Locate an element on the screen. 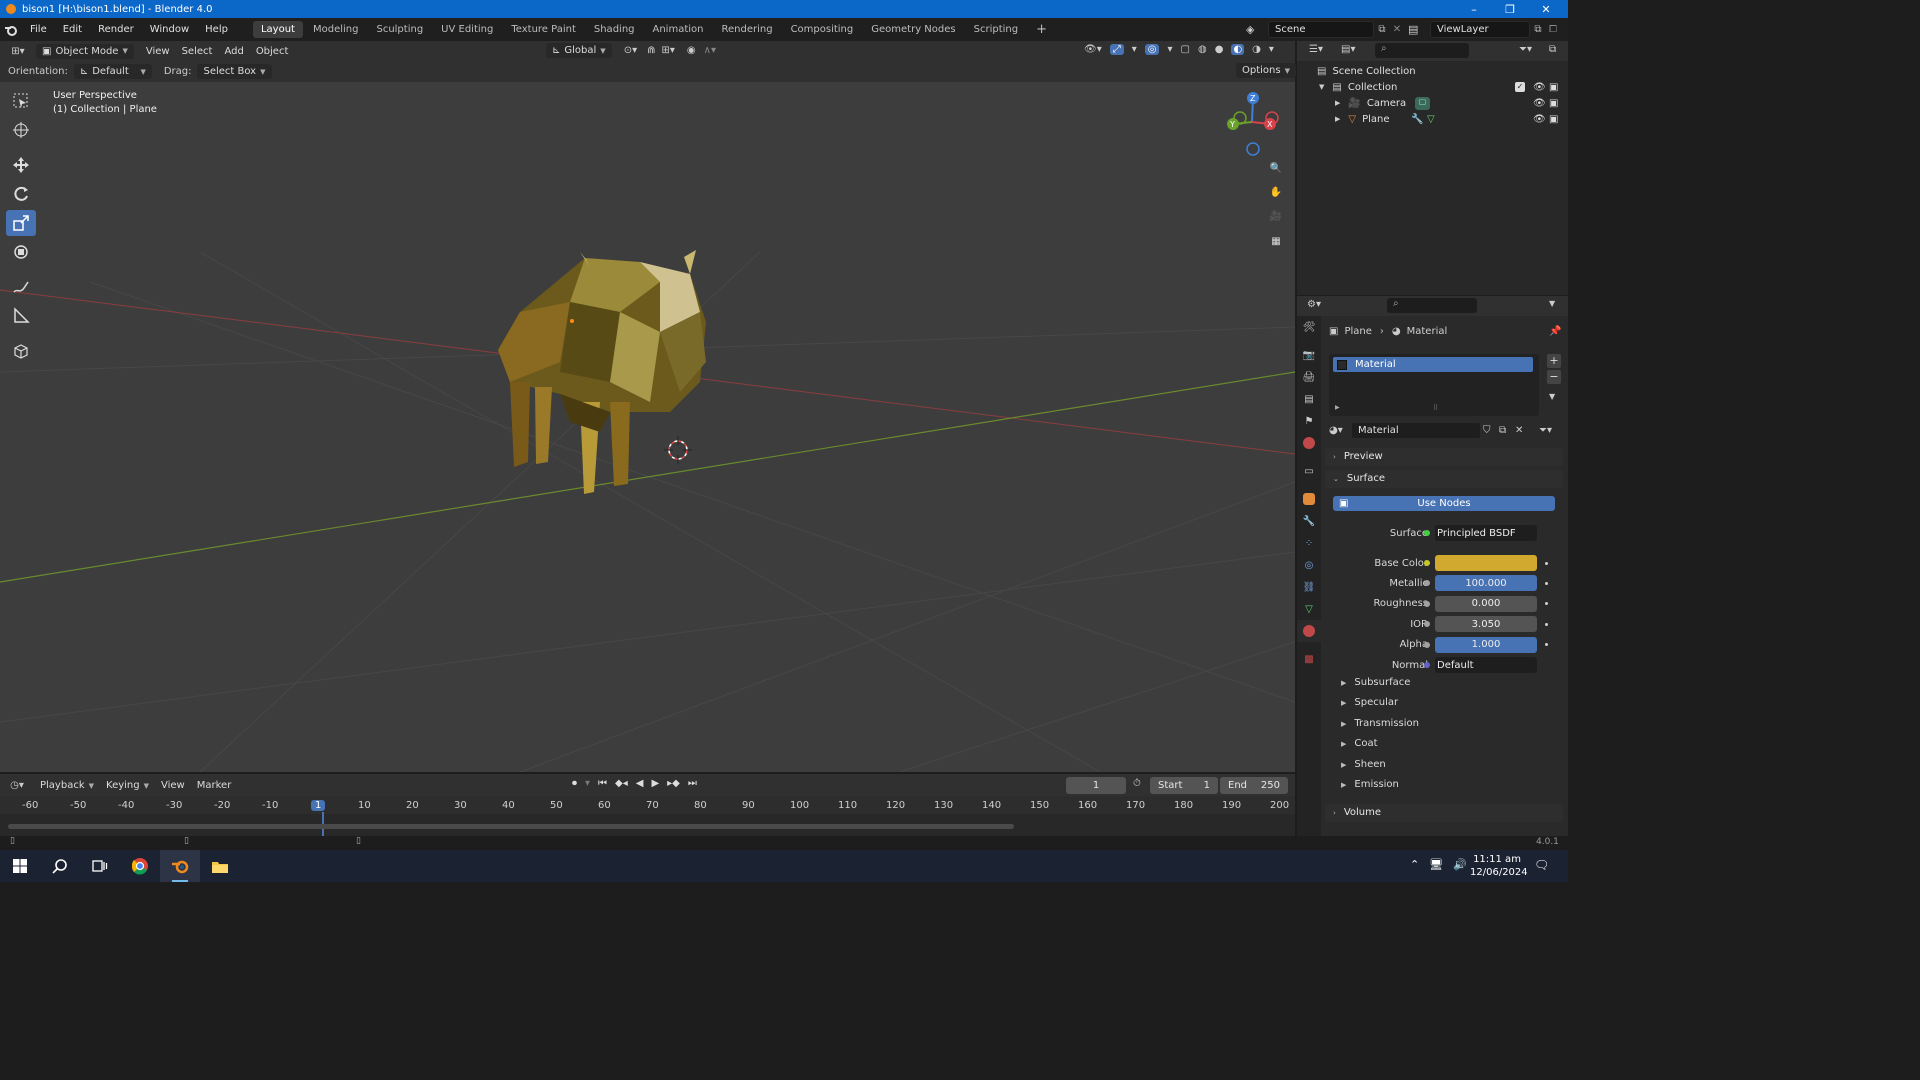 The image size is (1920, 1080). shading-dropdown-icon: ▾ is located at coordinates (1271, 49).